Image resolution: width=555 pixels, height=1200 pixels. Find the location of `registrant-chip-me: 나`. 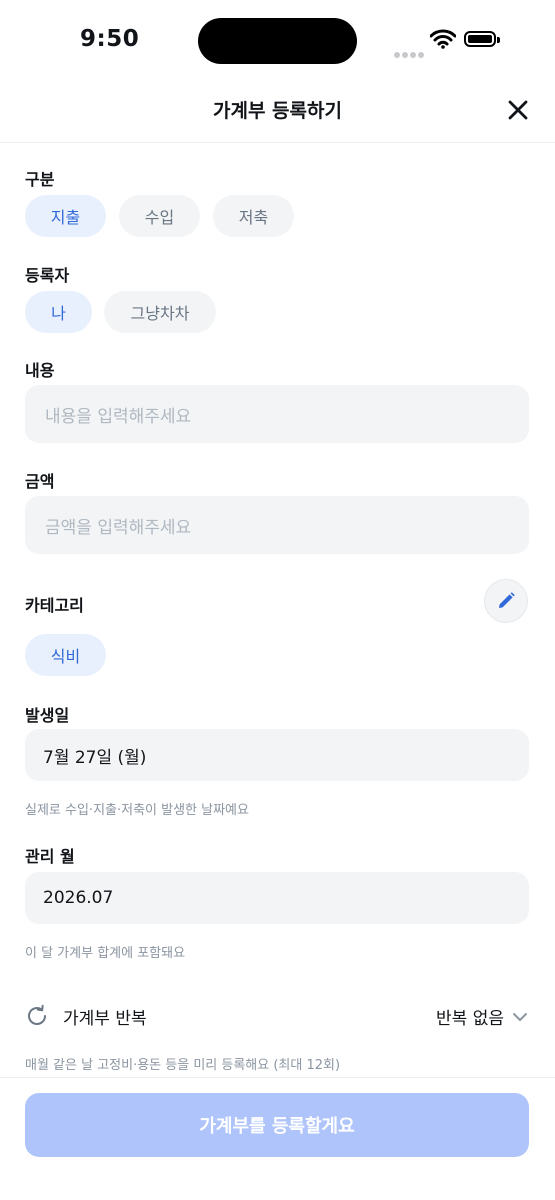

registrant-chip-me: 나 is located at coordinates (58, 312).